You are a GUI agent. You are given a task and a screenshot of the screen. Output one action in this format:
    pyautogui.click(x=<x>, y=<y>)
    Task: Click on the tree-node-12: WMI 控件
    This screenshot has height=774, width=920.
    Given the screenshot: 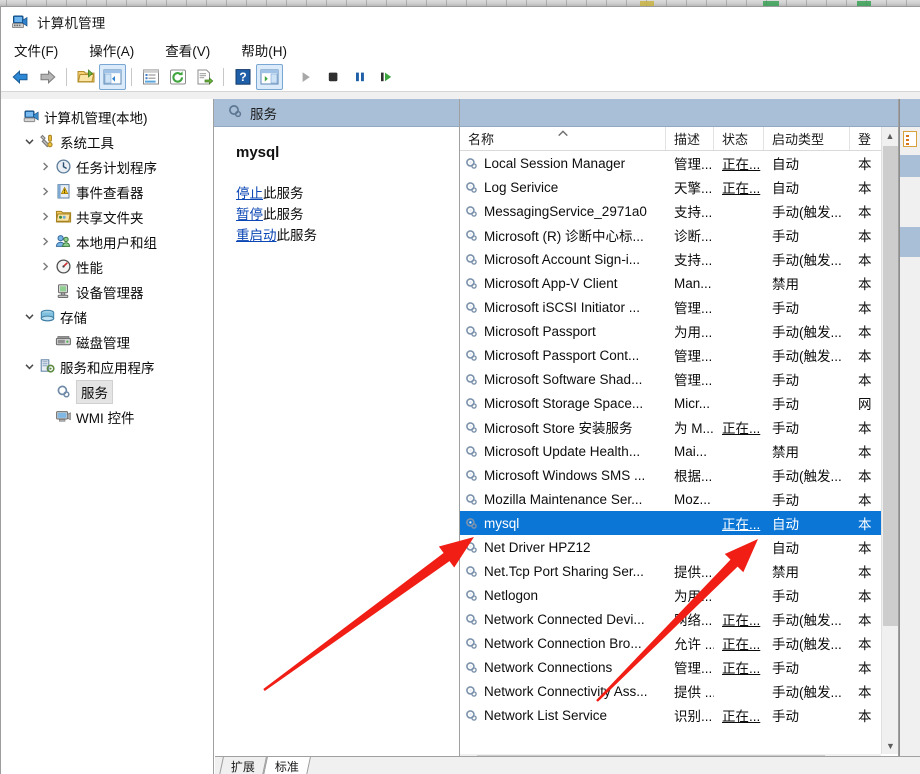 What is the action you would take?
    pyautogui.click(x=107, y=416)
    